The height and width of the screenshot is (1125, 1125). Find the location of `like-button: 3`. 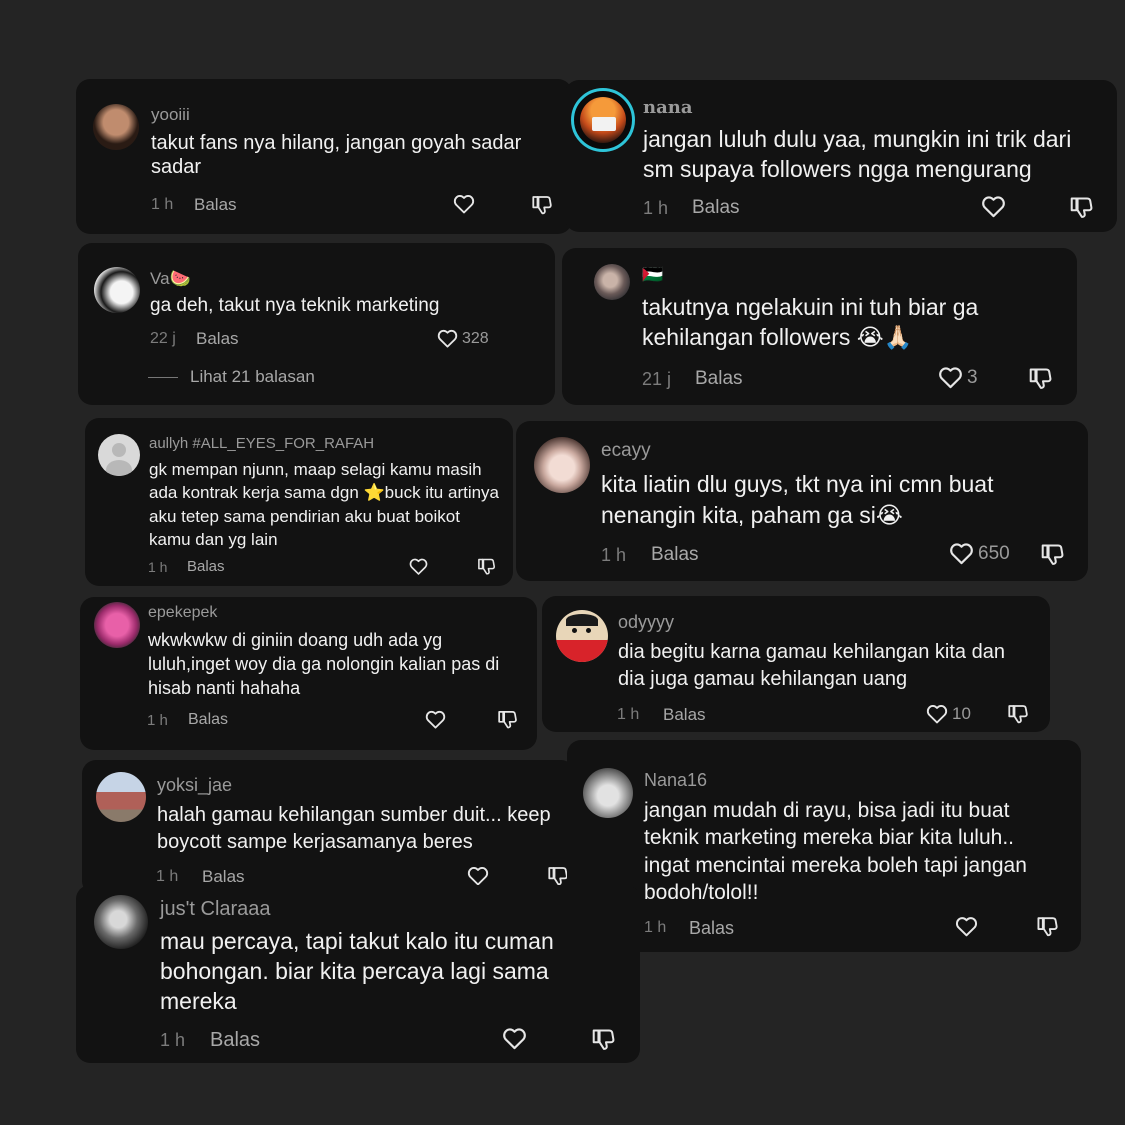

like-button: 3 is located at coordinates (957, 377).